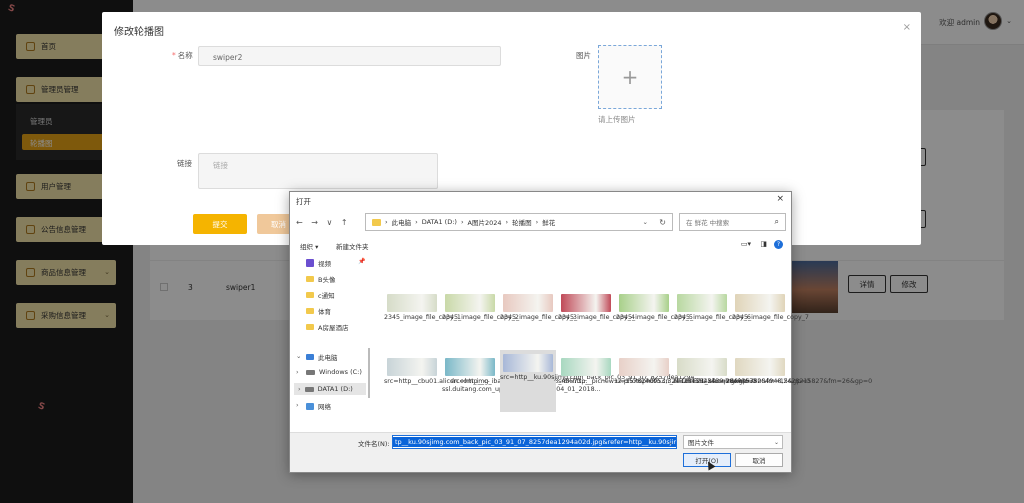 The width and height of the screenshot is (1024, 503). What do you see at coordinates (310, 406) in the screenshot?
I see `network-icon` at bounding box center [310, 406].